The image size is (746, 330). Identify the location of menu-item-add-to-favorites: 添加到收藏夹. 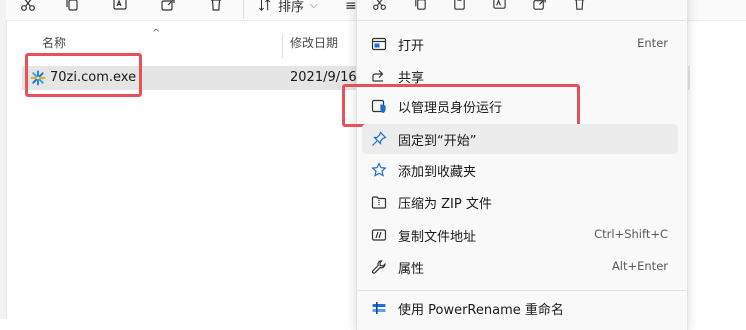
(520, 170).